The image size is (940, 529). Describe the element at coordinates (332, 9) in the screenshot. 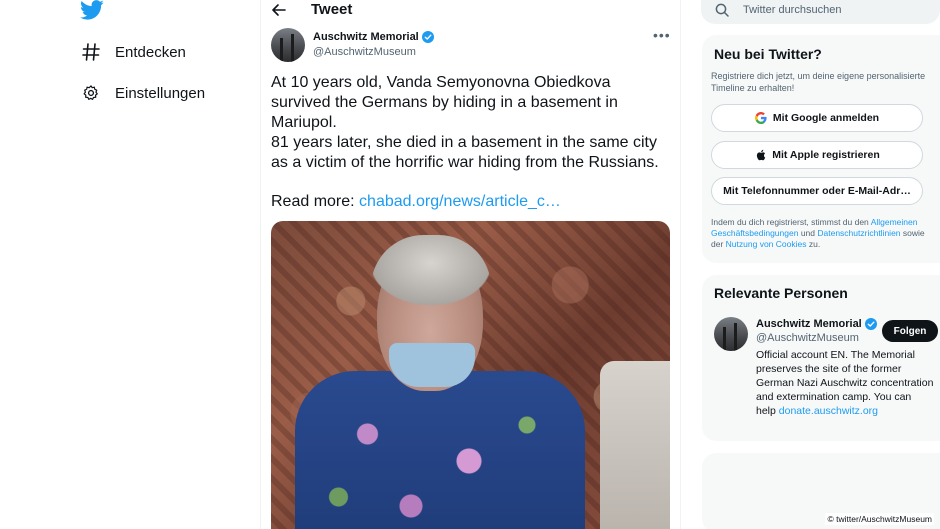

I see `page-title: Tweet` at that location.